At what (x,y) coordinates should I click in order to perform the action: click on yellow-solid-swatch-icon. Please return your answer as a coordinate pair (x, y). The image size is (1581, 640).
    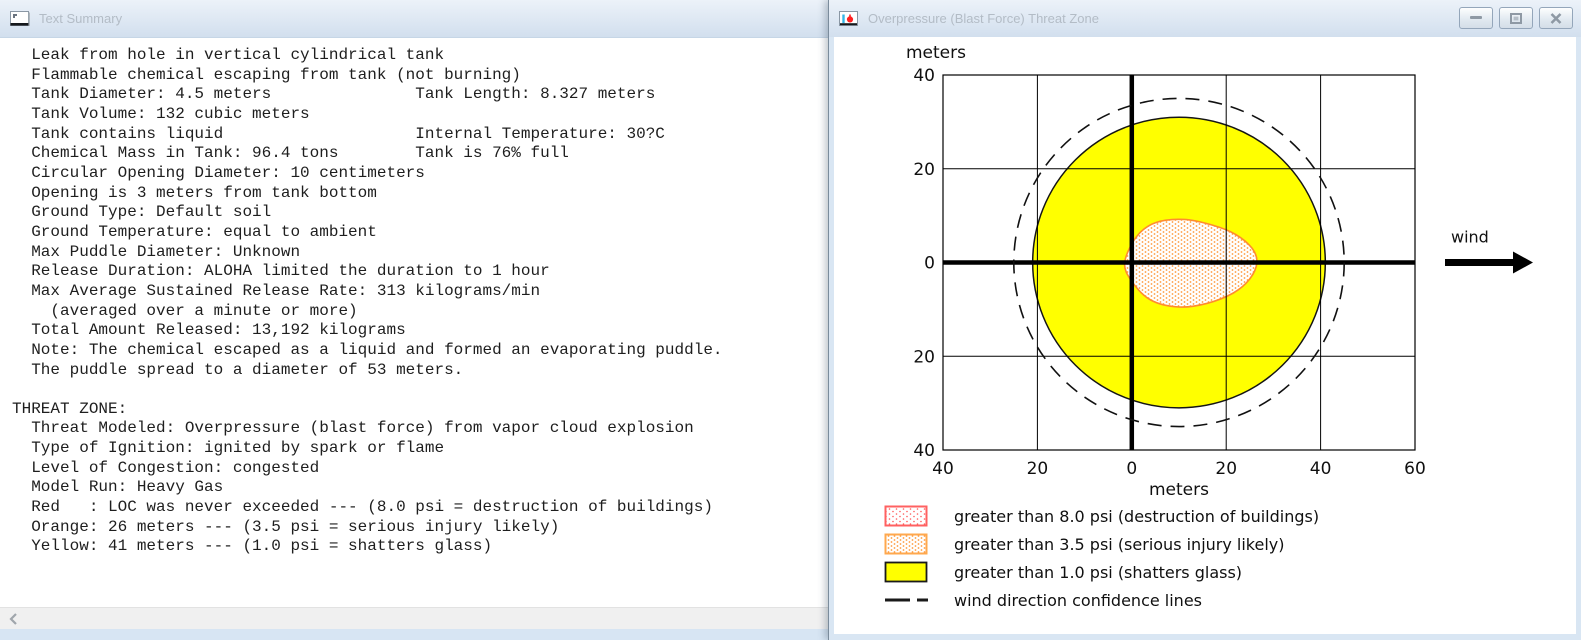
    Looking at the image, I should click on (906, 572).